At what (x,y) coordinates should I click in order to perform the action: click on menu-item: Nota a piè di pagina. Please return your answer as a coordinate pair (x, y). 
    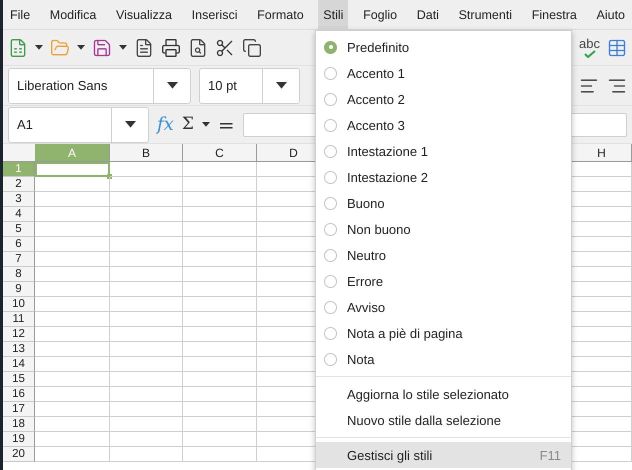
    Looking at the image, I should click on (443, 333).